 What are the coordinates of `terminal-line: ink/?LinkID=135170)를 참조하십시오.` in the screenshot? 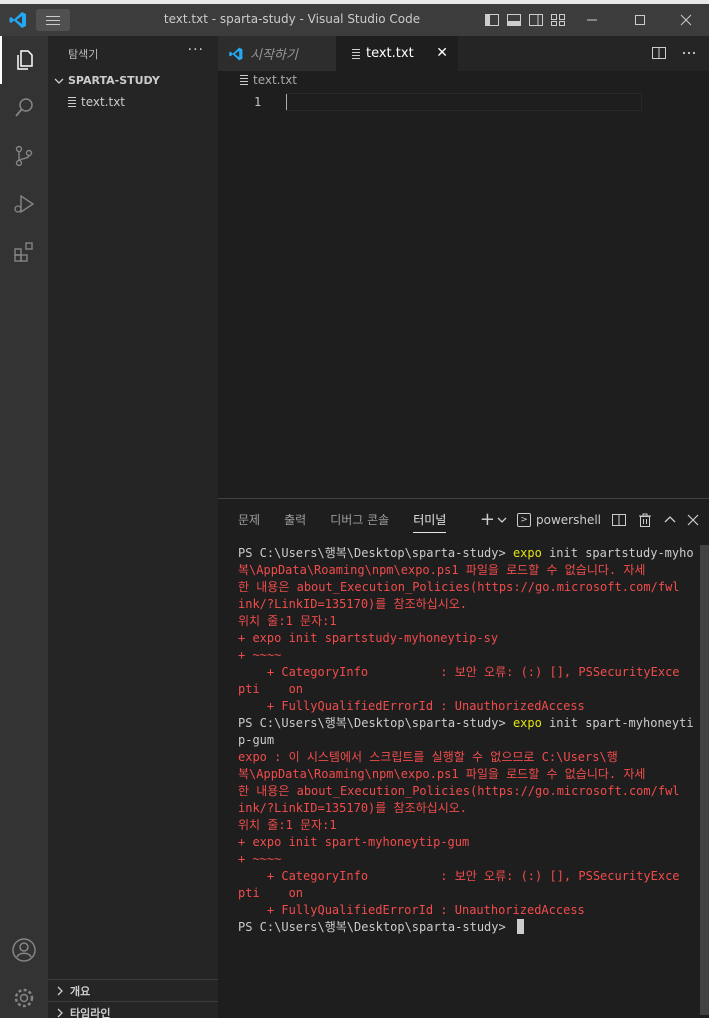 It's located at (468, 604).